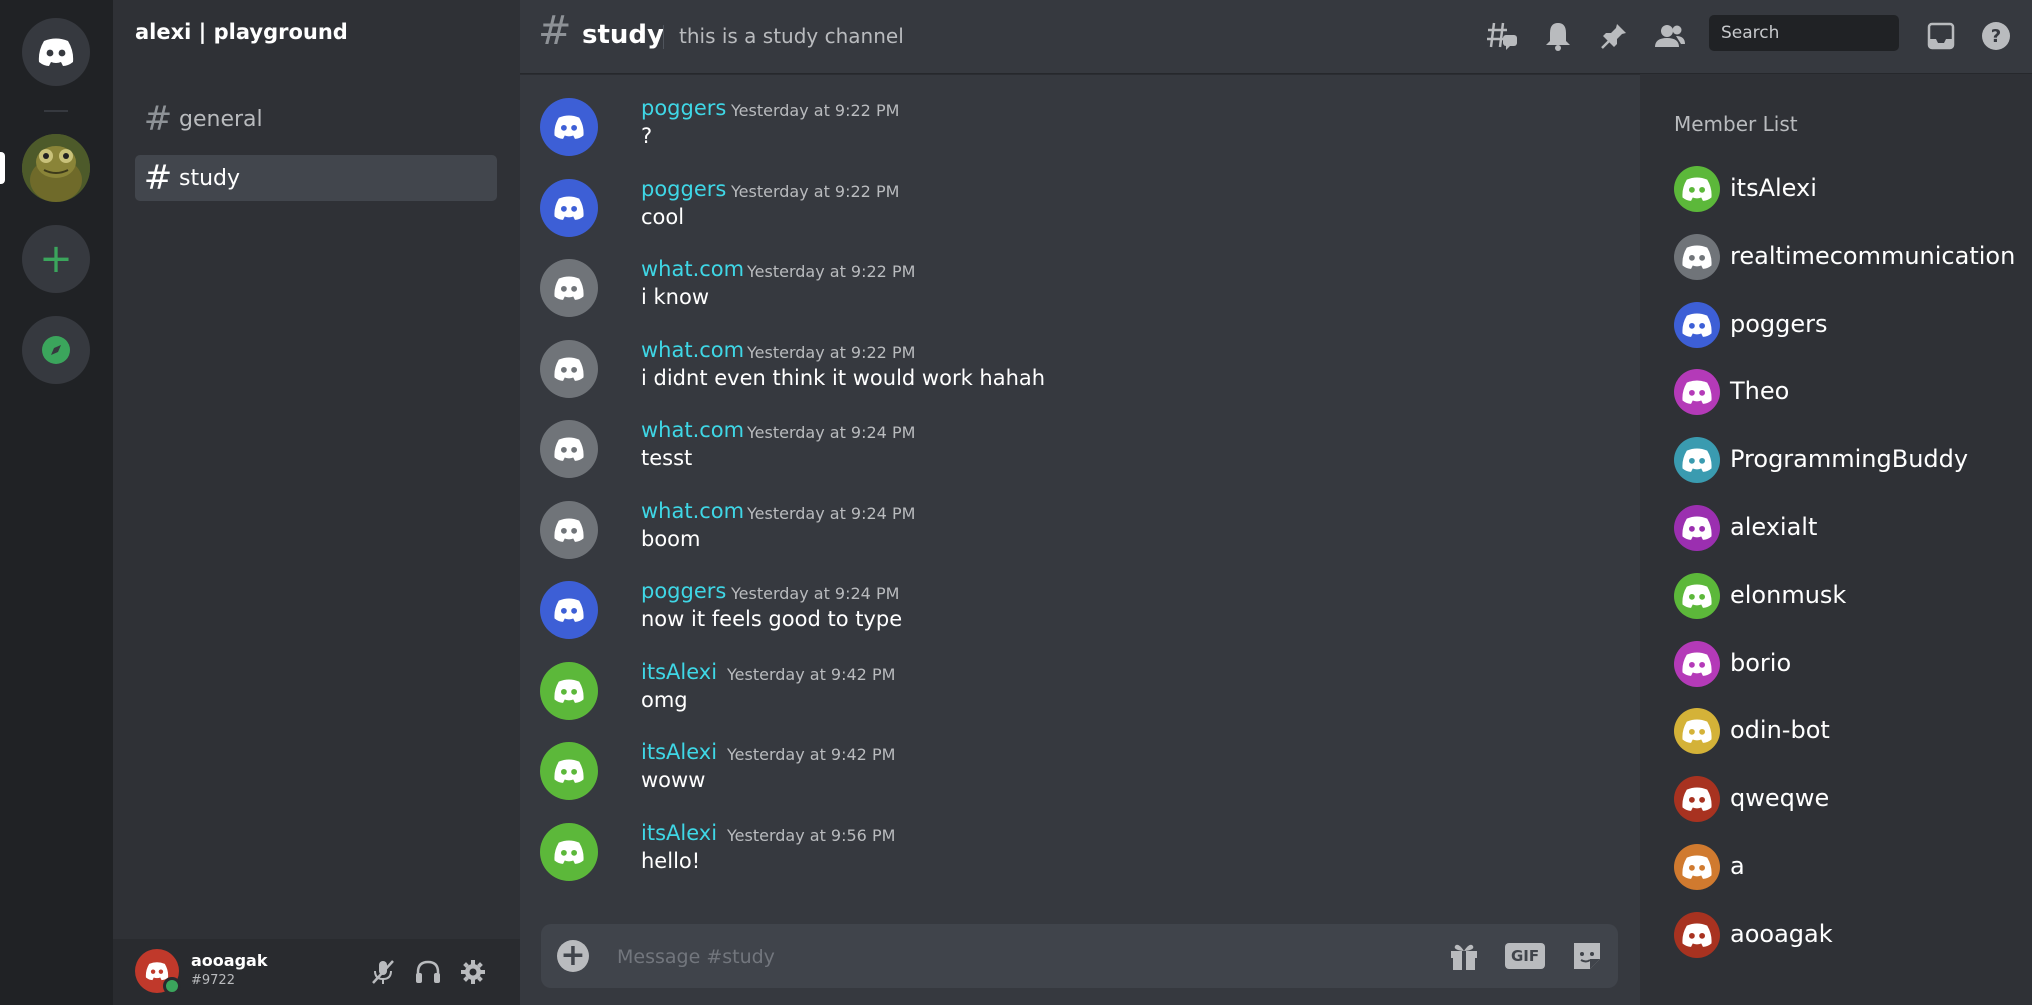 The image size is (2032, 1005). Describe the element at coordinates (1849, 393) in the screenshot. I see `member-item: Theo` at that location.